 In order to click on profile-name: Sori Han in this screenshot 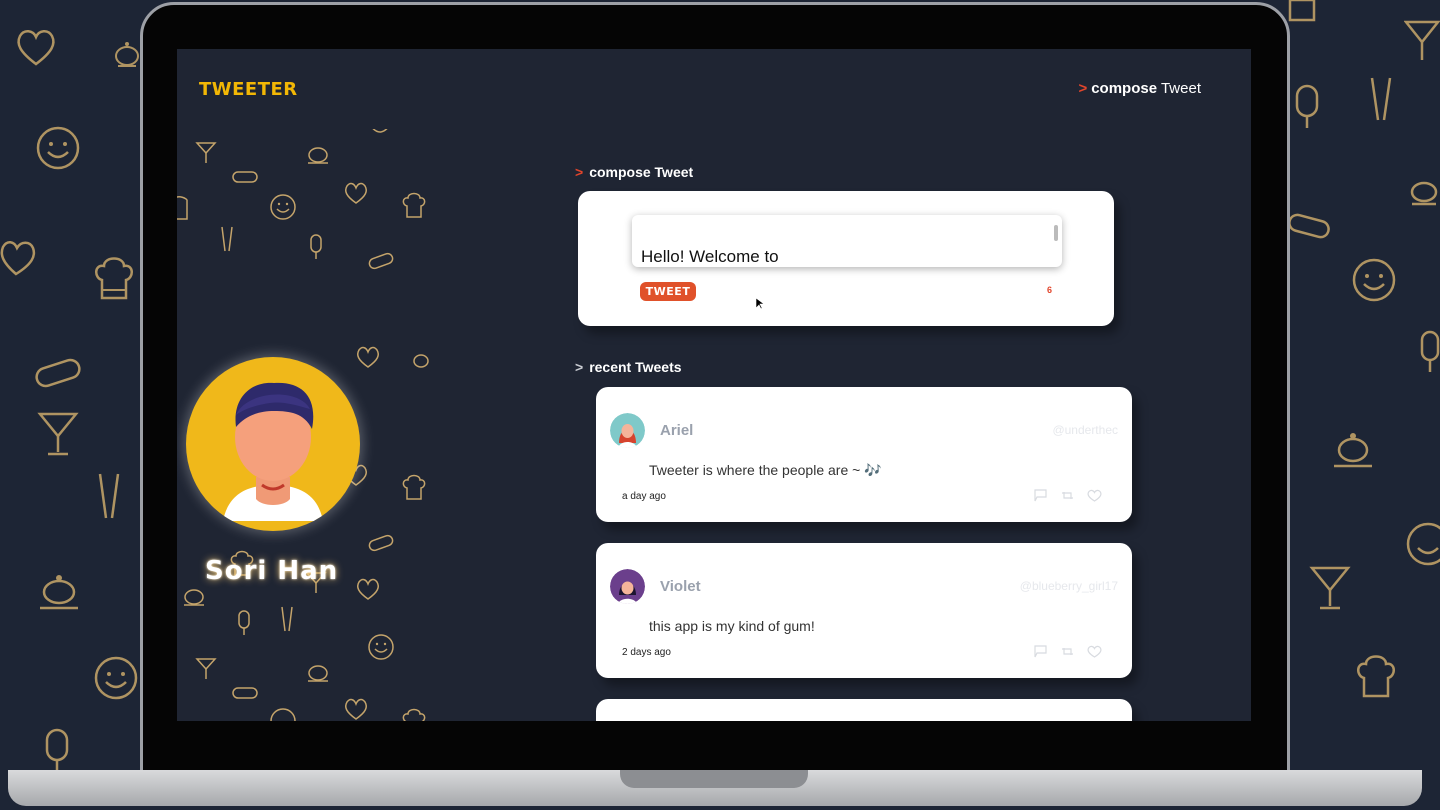, I will do `click(272, 571)`.